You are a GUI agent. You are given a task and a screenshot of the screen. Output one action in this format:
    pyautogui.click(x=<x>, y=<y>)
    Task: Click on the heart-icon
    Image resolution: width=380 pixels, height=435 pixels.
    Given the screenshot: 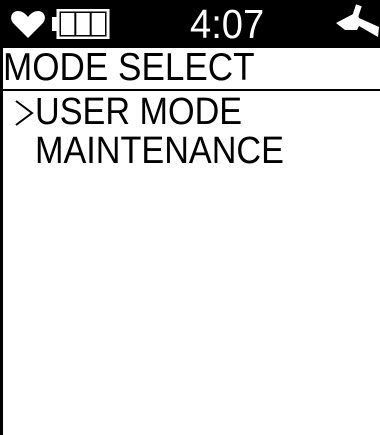 What is the action you would take?
    pyautogui.click(x=28, y=24)
    